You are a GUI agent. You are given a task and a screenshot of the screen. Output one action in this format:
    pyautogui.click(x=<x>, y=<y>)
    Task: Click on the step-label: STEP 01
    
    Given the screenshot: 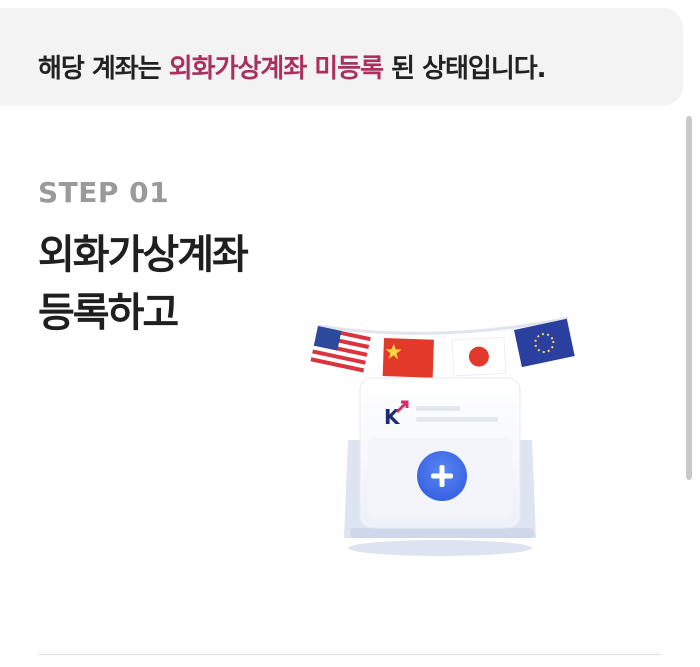 What is the action you would take?
    pyautogui.click(x=104, y=192)
    